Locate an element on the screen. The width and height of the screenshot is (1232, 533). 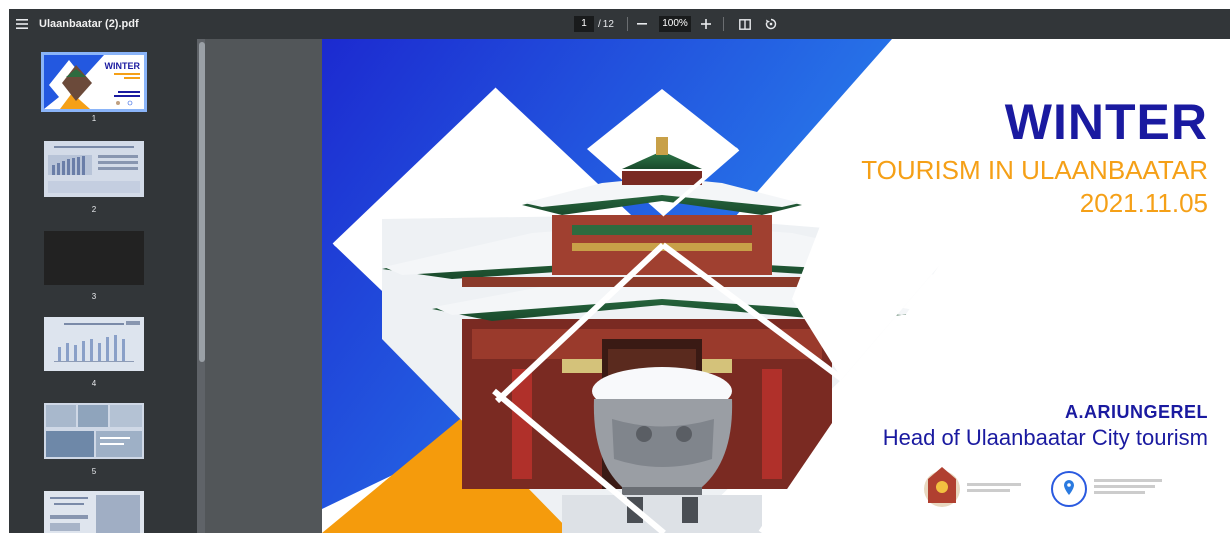
slide-subtitle: TOURISM IN ULAANBAATAR is located at coordinates (1034, 170).